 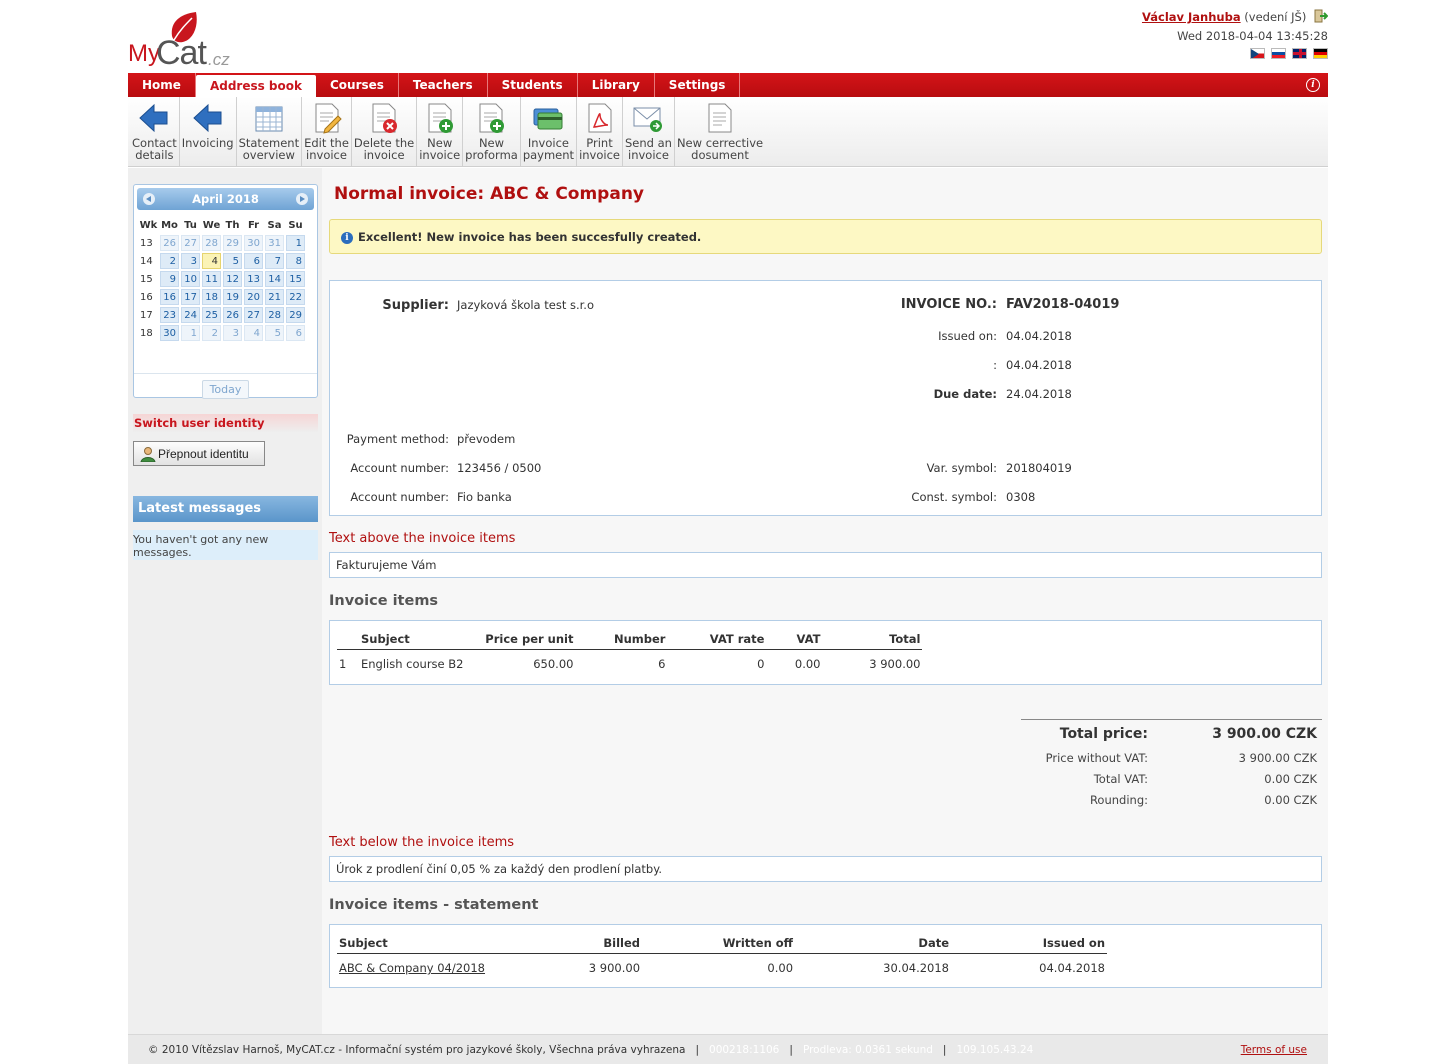 I want to click on toolbar-label: Statement overview, so click(x=269, y=149).